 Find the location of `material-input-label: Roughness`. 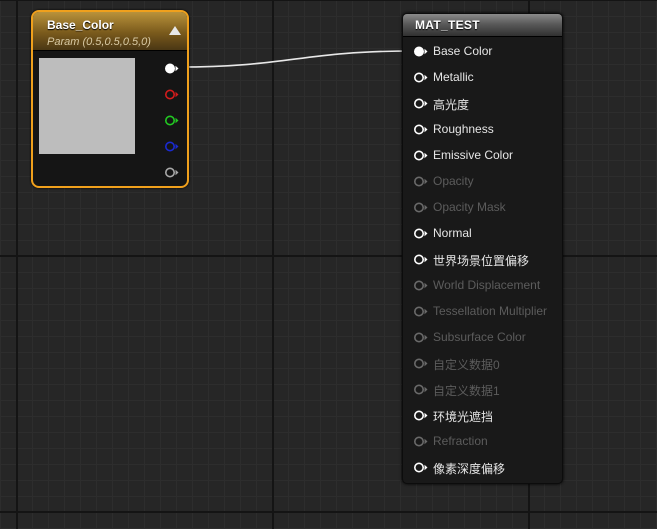

material-input-label: Roughness is located at coordinates (463, 129).